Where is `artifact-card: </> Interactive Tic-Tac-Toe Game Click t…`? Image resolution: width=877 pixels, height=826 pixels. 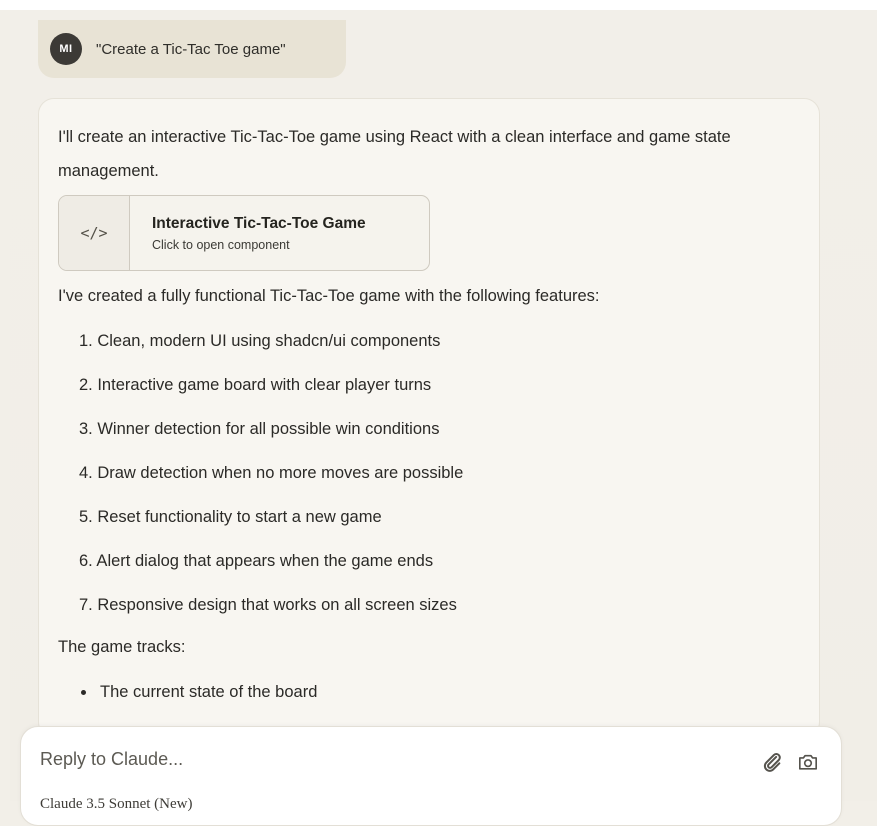 artifact-card: </> Interactive Tic-Tac-Toe Game Click t… is located at coordinates (244, 233).